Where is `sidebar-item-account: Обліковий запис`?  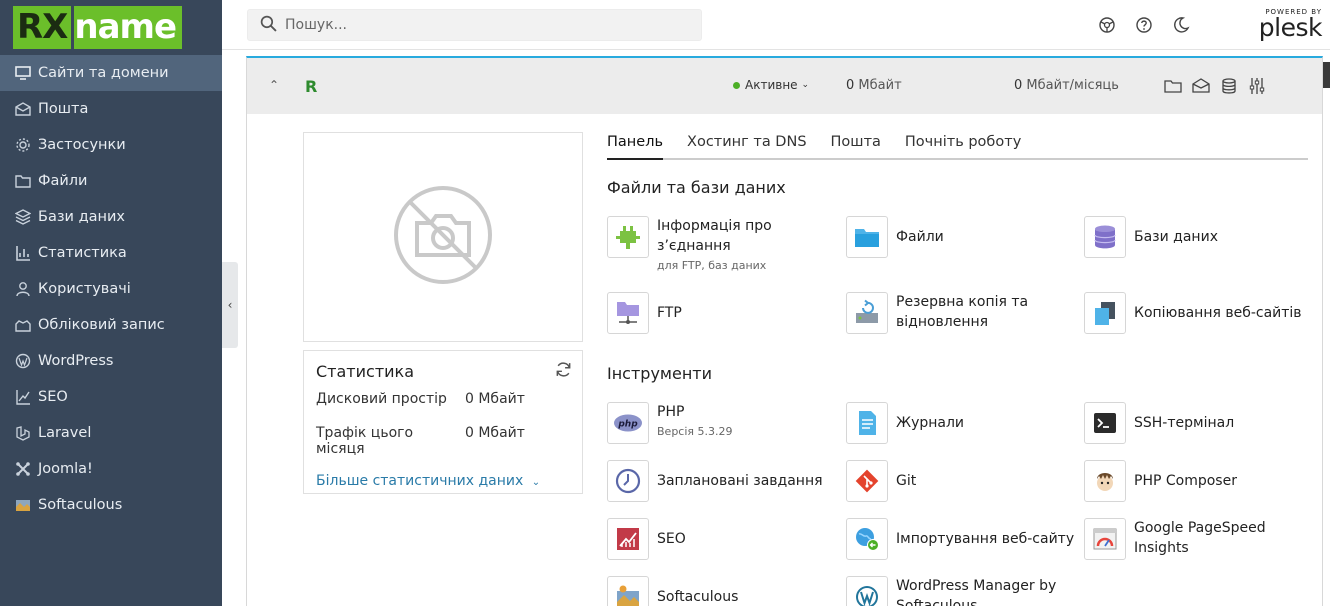
sidebar-item-account: Обліковий запис is located at coordinates (111, 325).